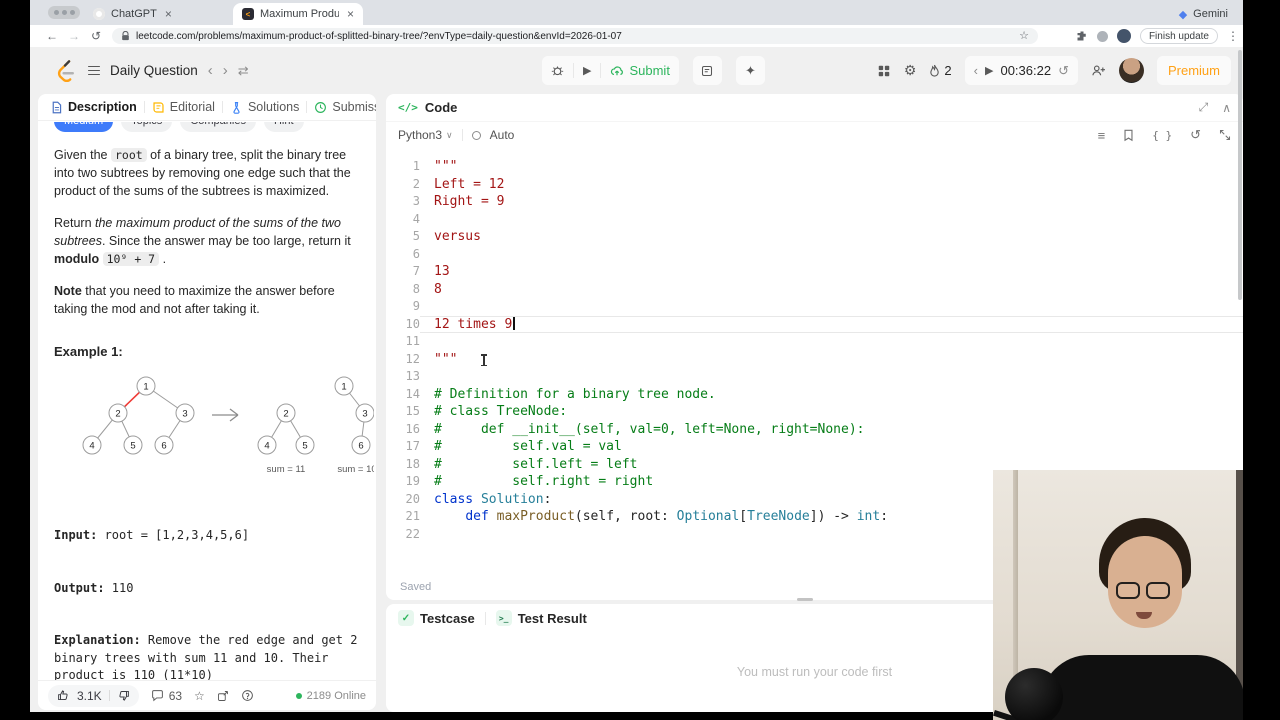  I want to click on tab-description: Description, so click(93, 107).